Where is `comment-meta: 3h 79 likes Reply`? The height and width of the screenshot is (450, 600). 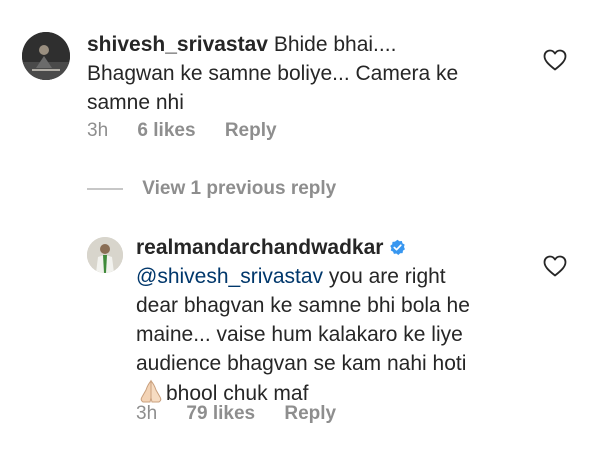
comment-meta: 3h 79 likes Reply is located at coordinates (248, 414).